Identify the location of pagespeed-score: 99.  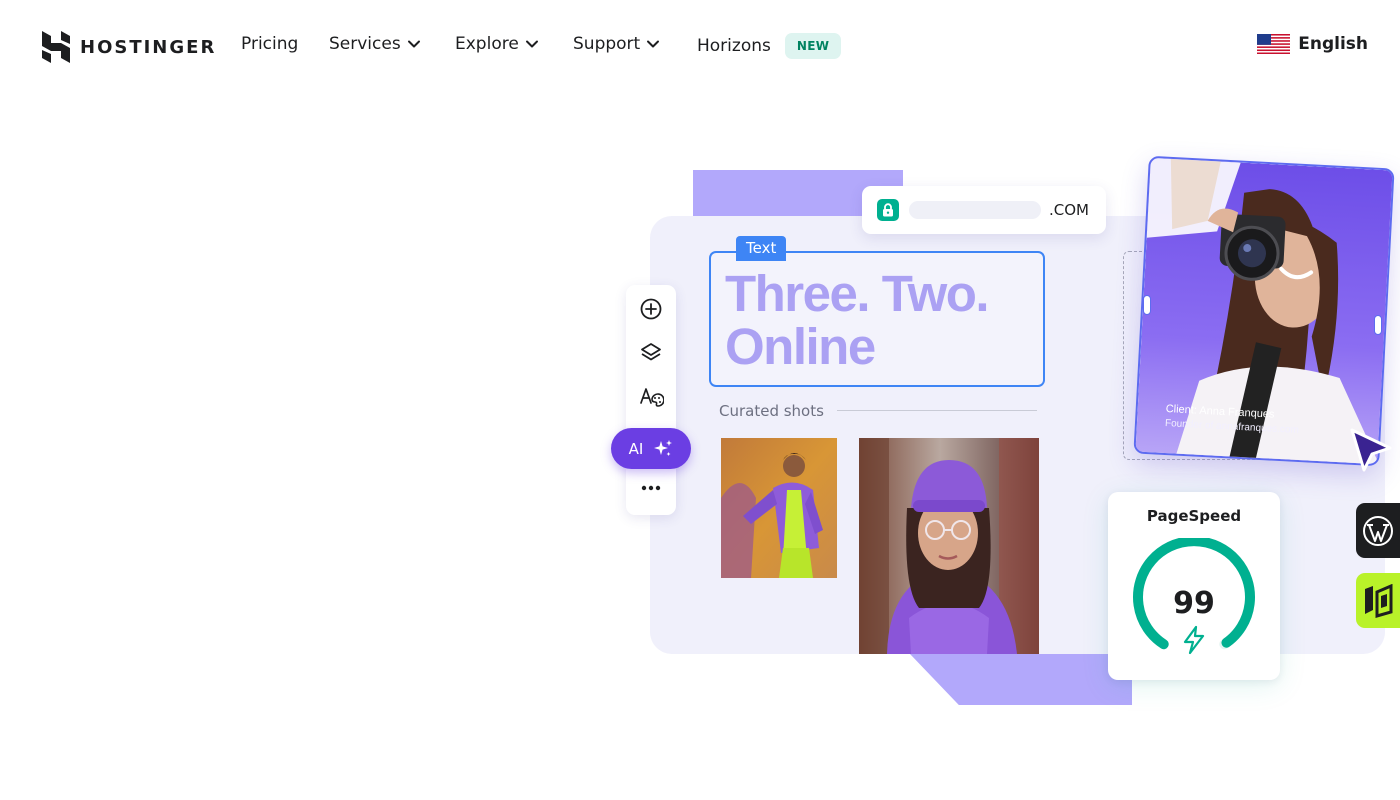
(1194, 603).